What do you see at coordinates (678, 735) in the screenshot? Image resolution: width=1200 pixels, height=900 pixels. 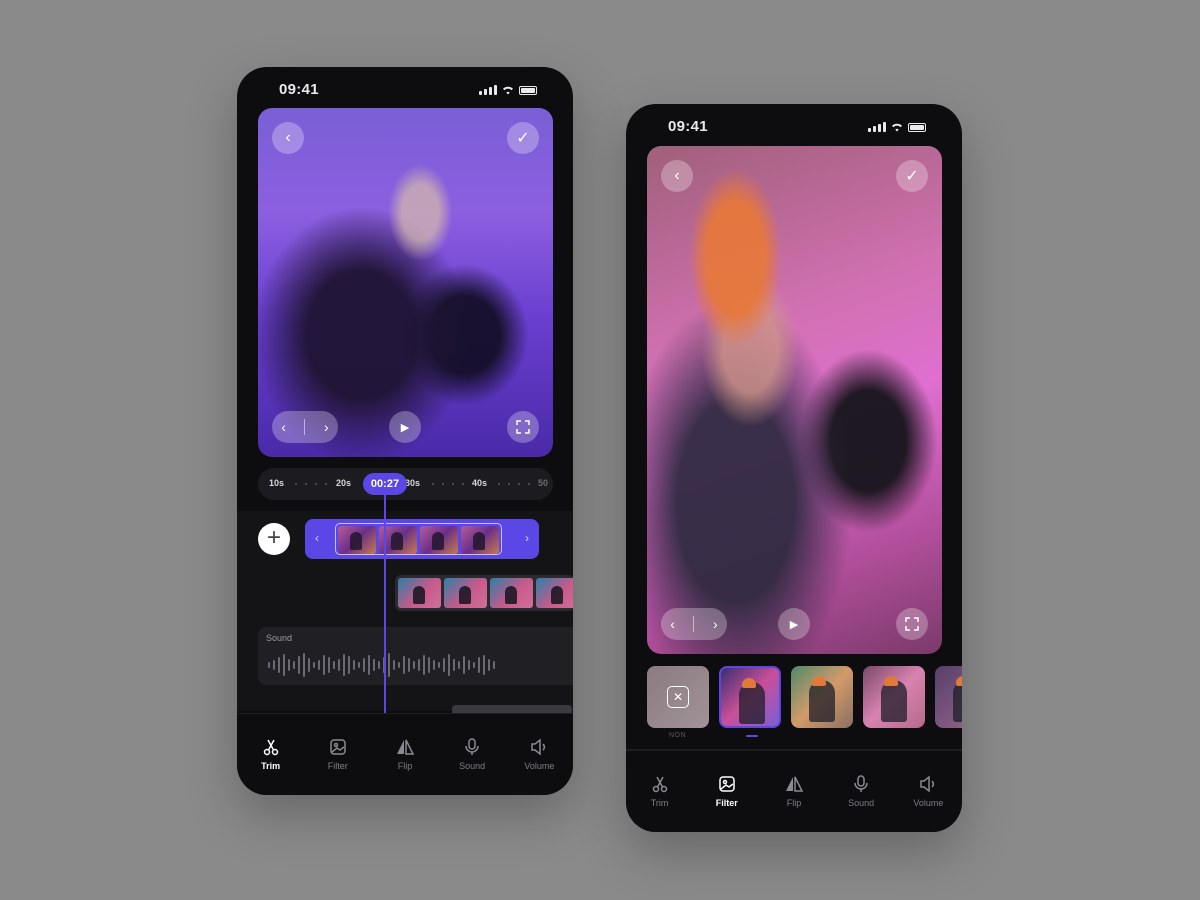 I see `filter-none-label: NON` at bounding box center [678, 735].